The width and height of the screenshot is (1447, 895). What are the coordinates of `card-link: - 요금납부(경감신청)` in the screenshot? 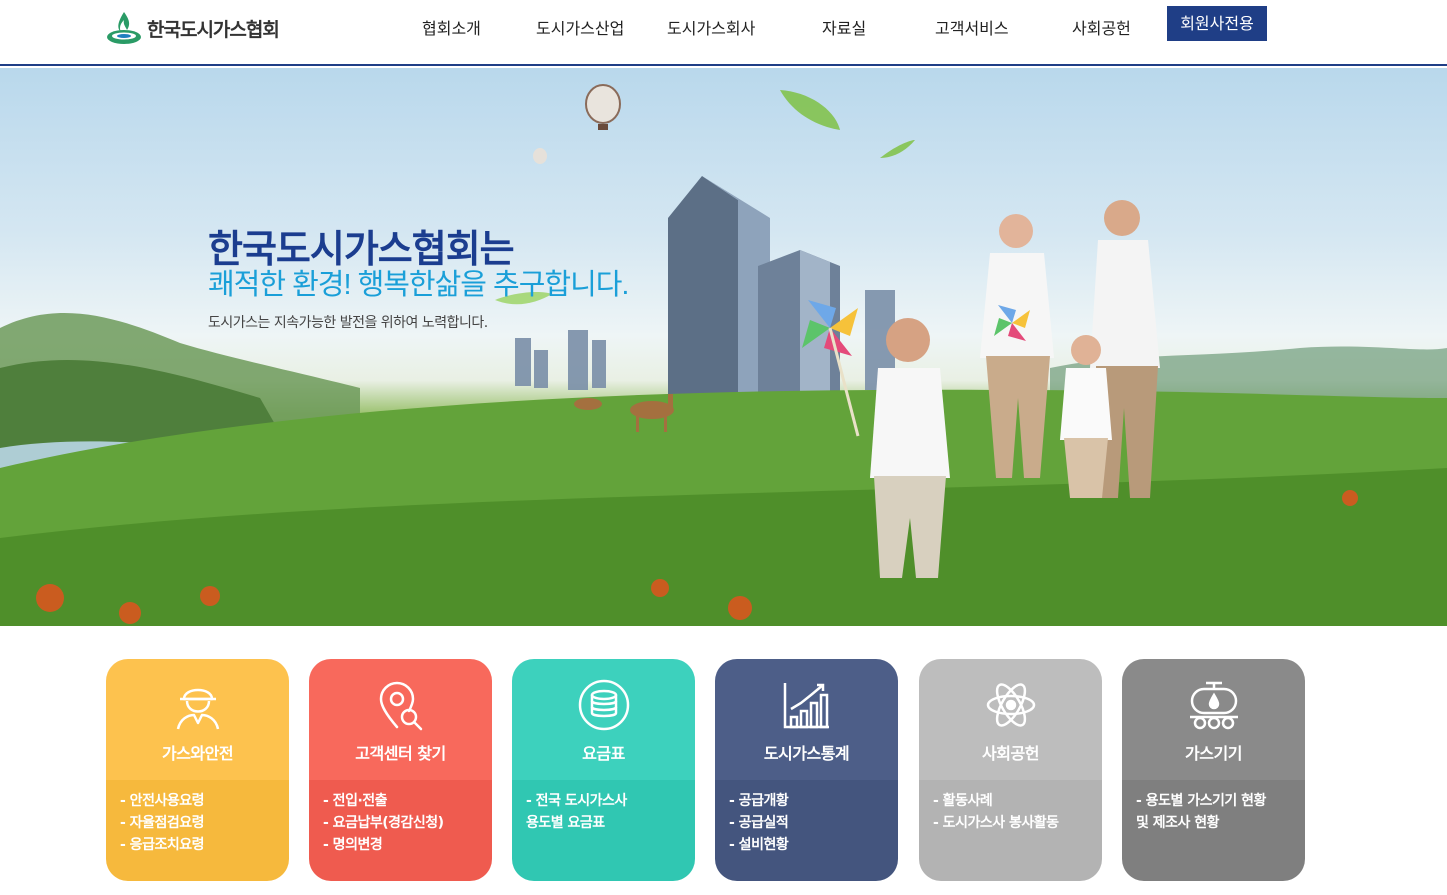 It's located at (401, 823).